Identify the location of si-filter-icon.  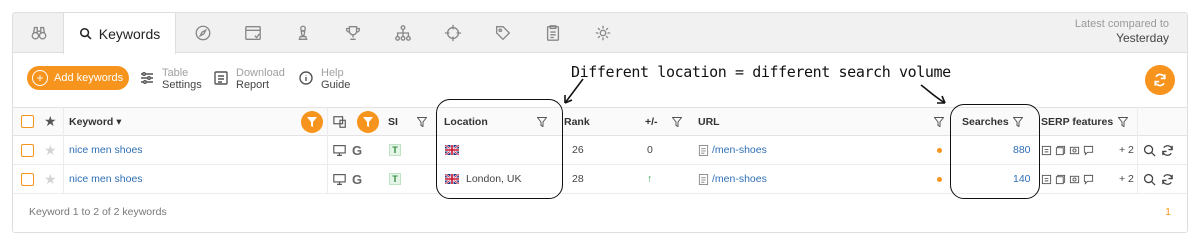
(422, 121).